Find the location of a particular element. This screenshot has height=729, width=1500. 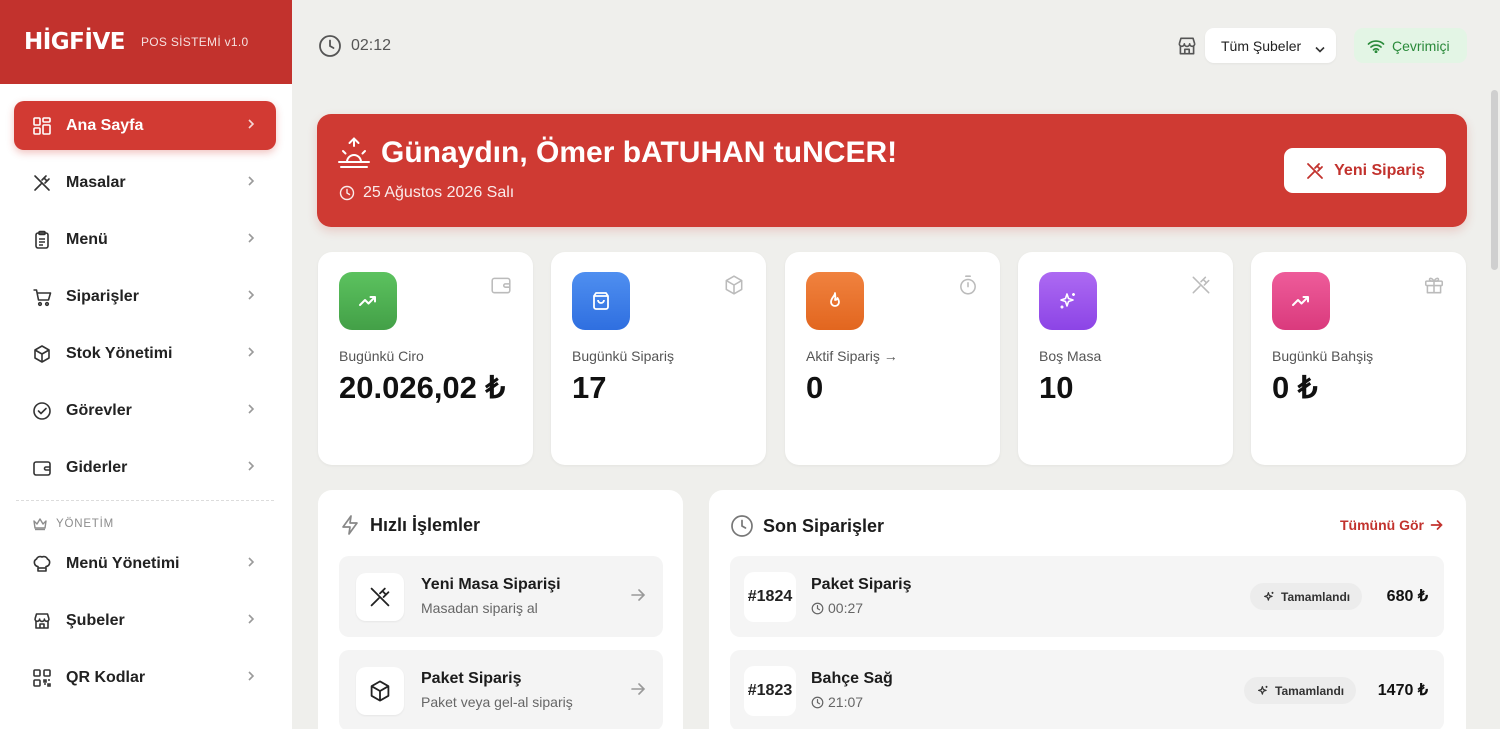

status-badge: Tamamlandı is located at coordinates (1306, 596).